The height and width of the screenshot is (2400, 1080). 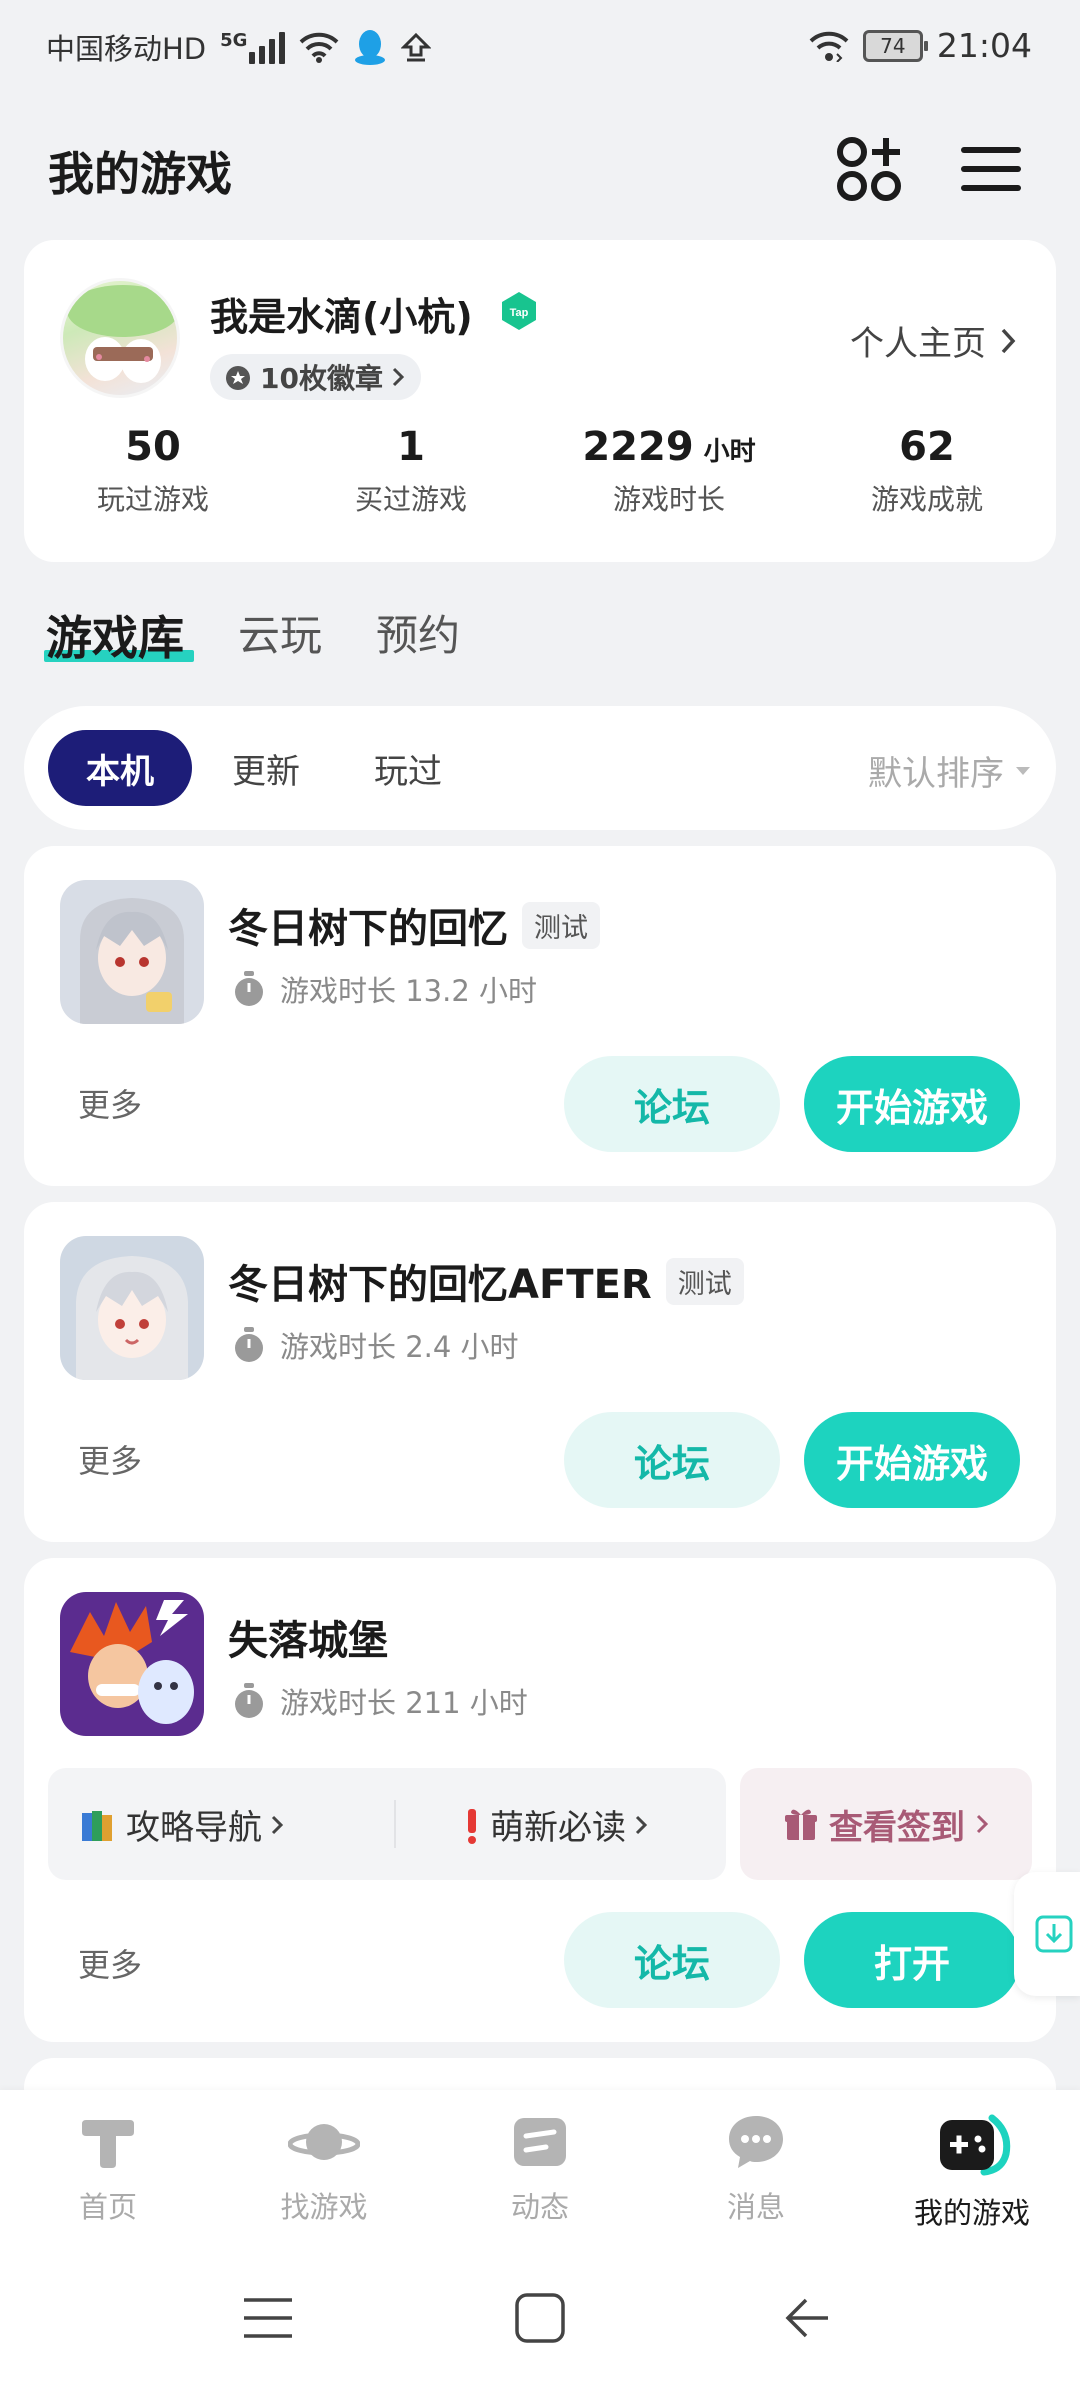 I want to click on divider, so click(x=395, y=1824).